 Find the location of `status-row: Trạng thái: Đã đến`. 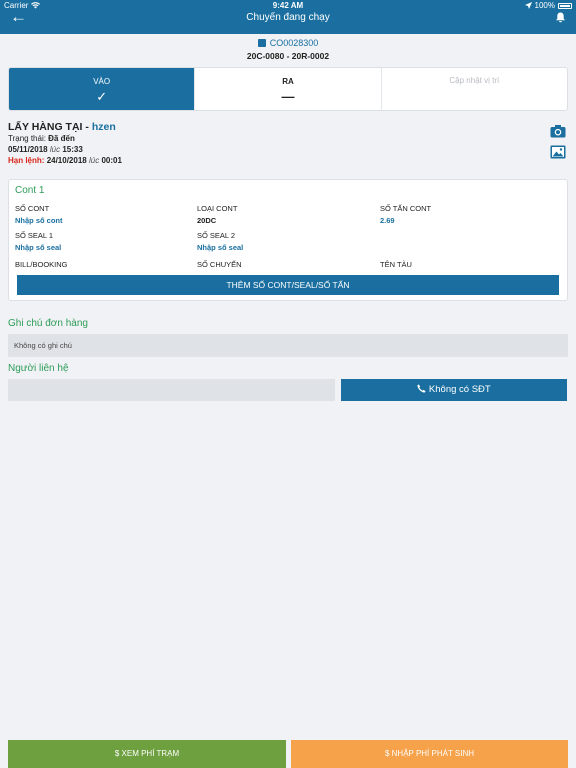

status-row: Trạng thái: Đã đến is located at coordinates (41, 138).